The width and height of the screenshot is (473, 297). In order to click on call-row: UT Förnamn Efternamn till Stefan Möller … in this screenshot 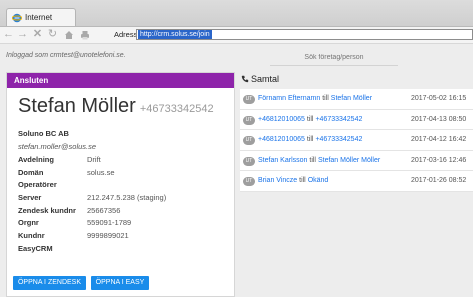, I will do `click(356, 99)`.